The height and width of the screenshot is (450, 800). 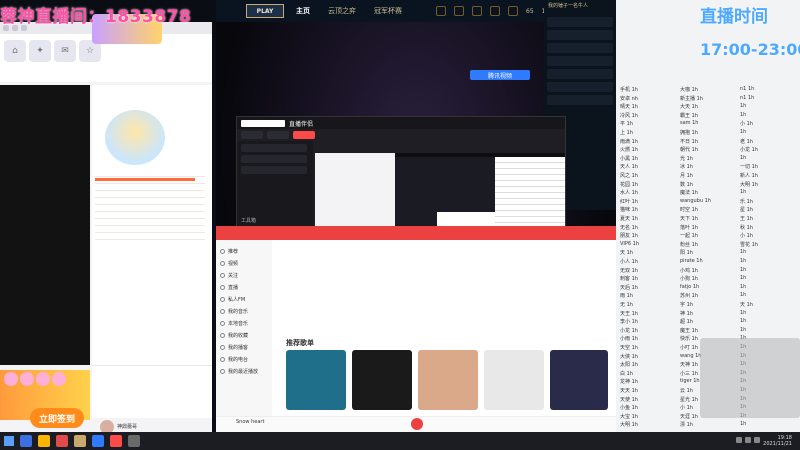 What do you see at coordinates (629, 150) in the screenshot?
I see `danmu-entry: 火燃 1h` at bounding box center [629, 150].